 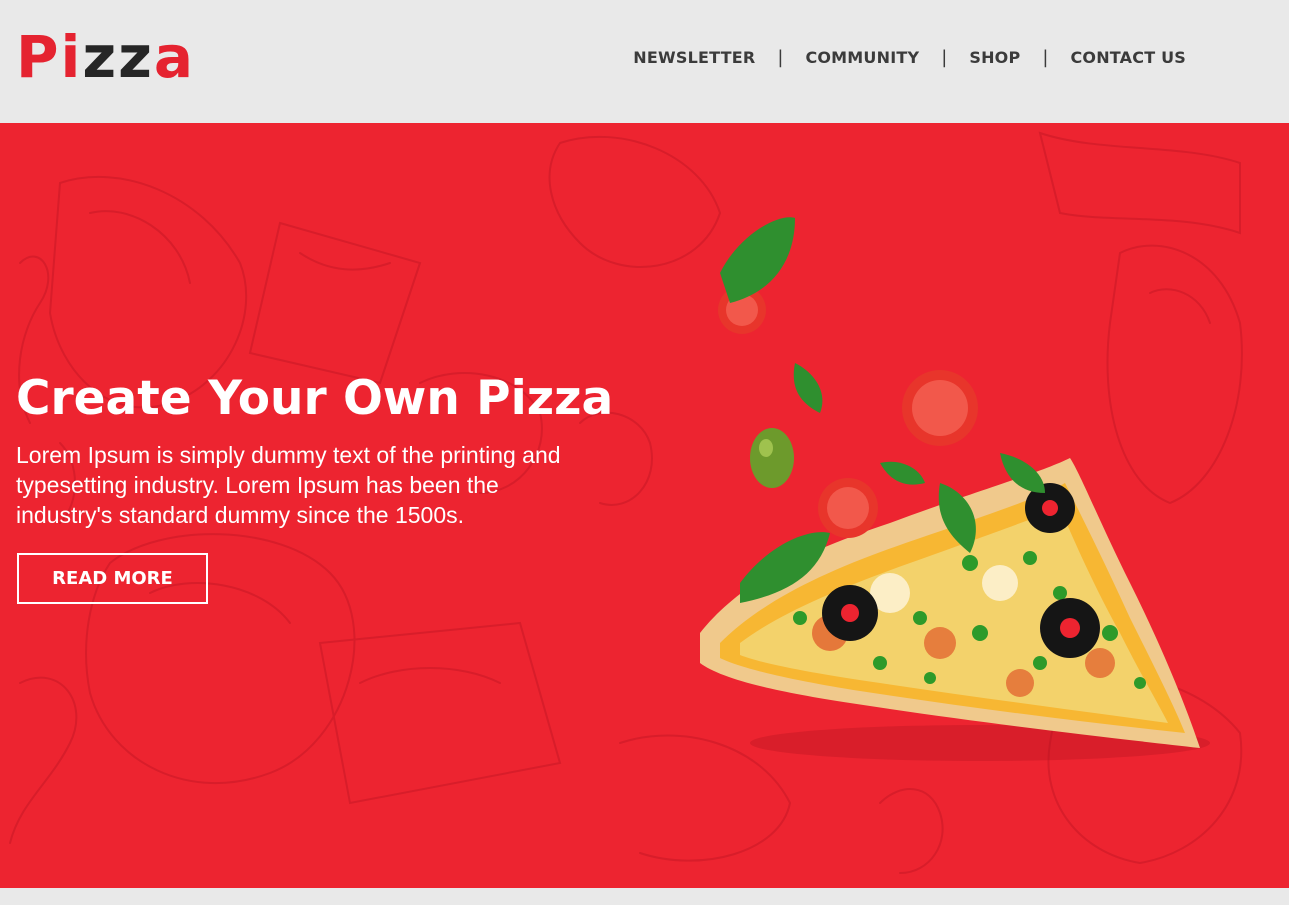 What do you see at coordinates (112, 578) in the screenshot?
I see `read-more-button: READ MORE` at bounding box center [112, 578].